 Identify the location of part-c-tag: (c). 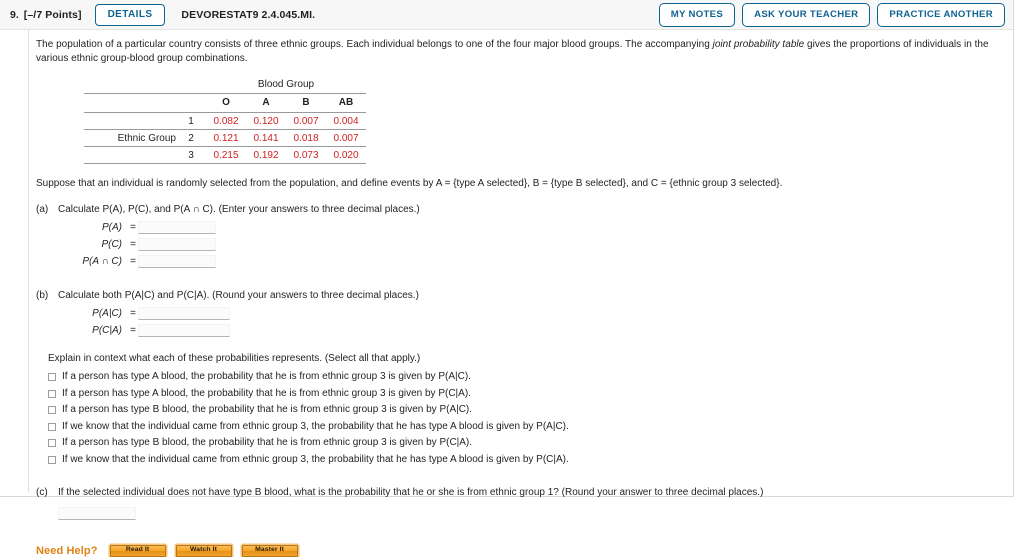
(42, 492).